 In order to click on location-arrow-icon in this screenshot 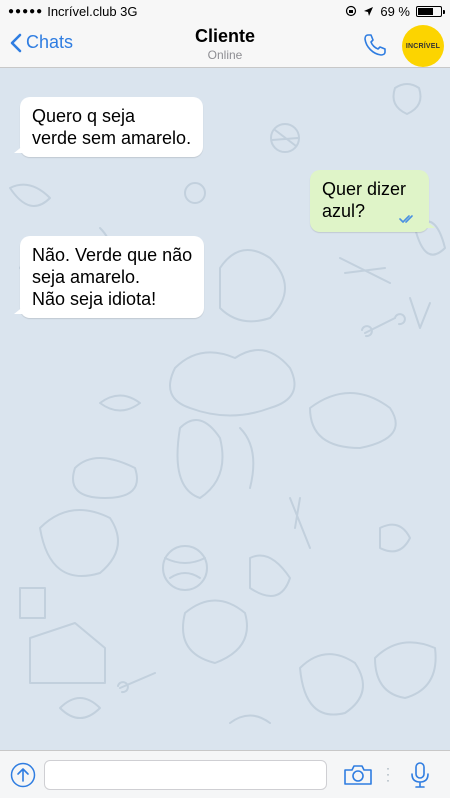, I will do `click(369, 11)`.